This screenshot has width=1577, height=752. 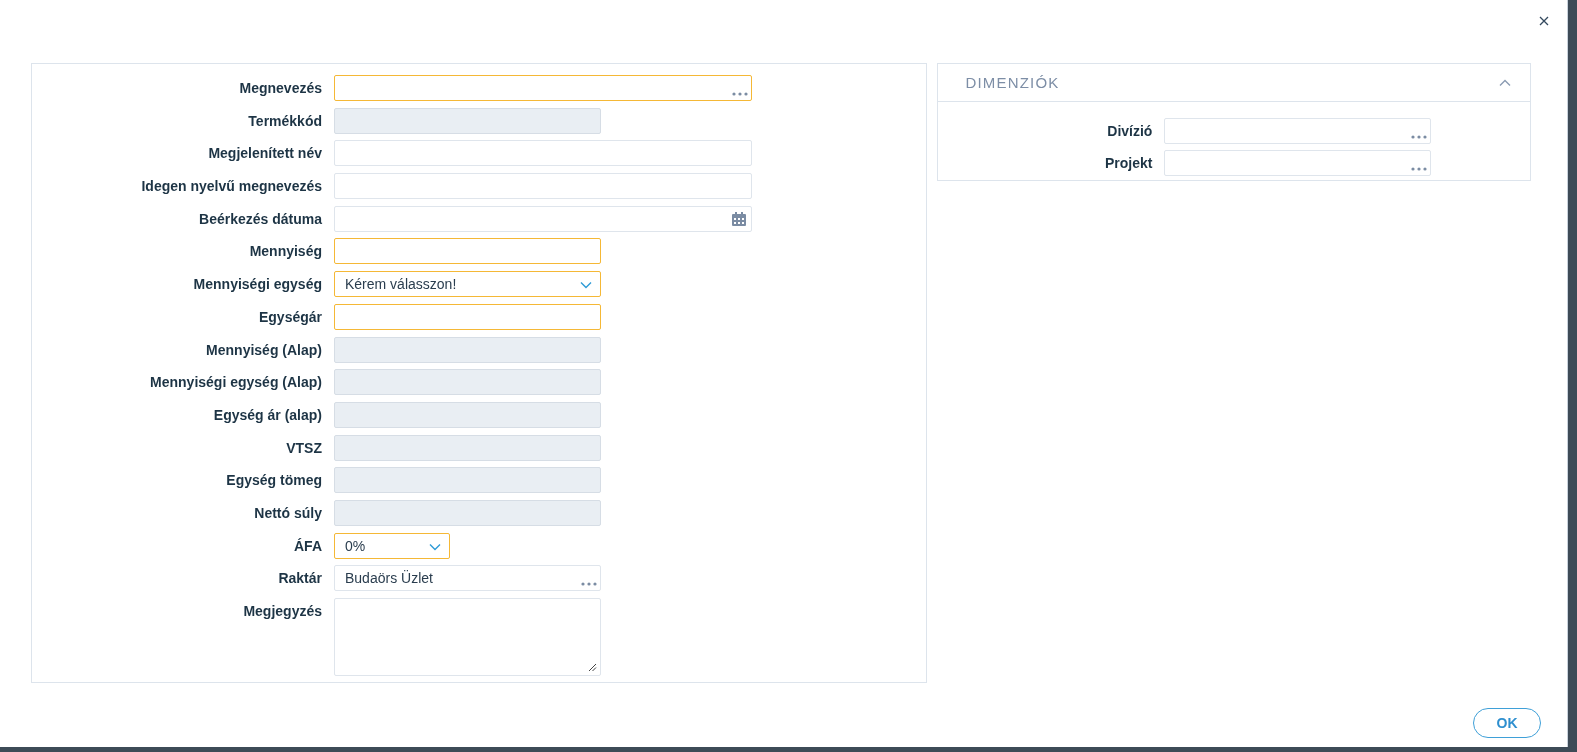 What do you see at coordinates (285, 252) in the screenshot?
I see `field-label: Mennyiség` at bounding box center [285, 252].